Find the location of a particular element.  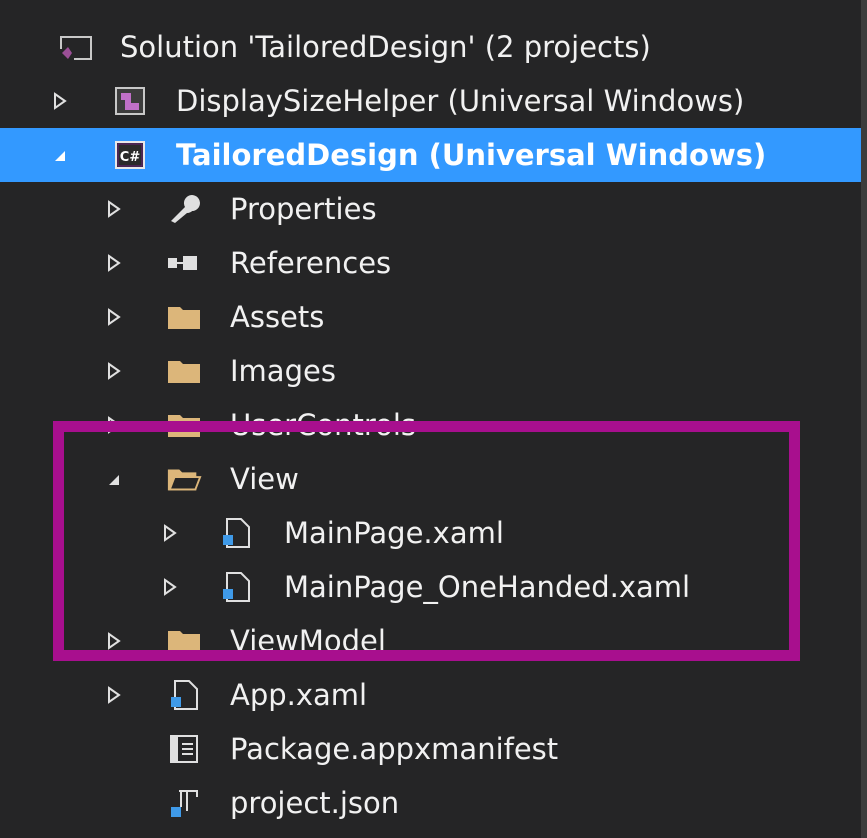

solution-node: Solution 'TailoredDesign' (2 projects) is located at coordinates (430, 47).